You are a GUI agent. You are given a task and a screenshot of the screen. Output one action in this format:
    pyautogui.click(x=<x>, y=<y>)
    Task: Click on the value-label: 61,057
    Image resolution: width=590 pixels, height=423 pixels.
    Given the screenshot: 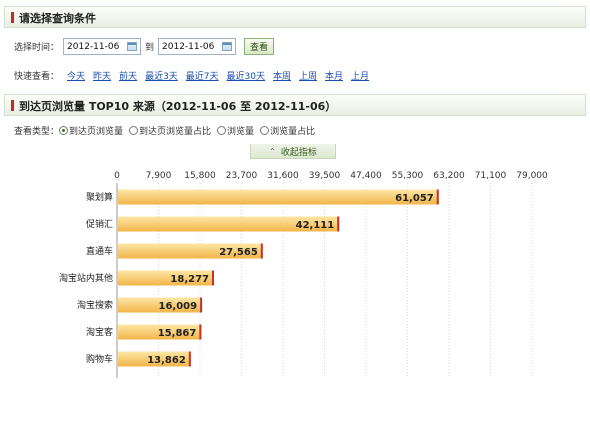 What is the action you would take?
    pyautogui.click(x=414, y=198)
    